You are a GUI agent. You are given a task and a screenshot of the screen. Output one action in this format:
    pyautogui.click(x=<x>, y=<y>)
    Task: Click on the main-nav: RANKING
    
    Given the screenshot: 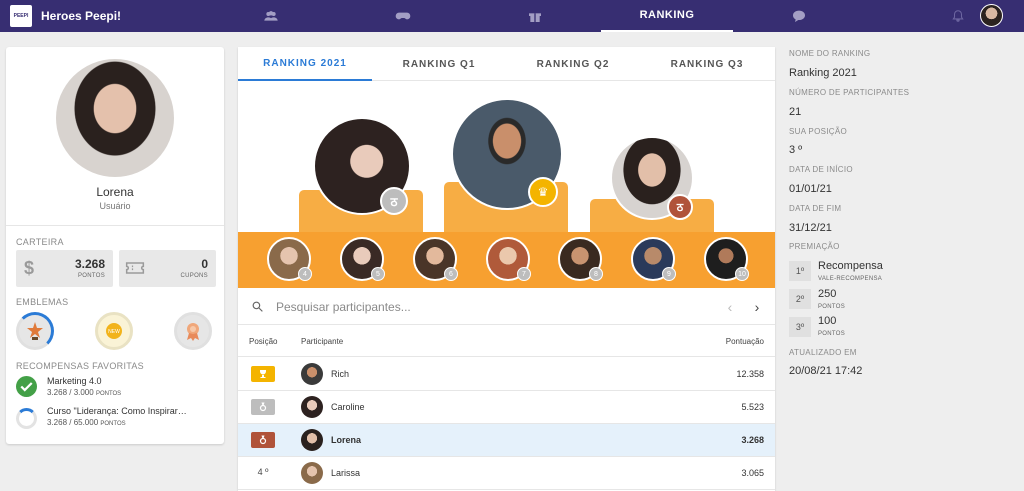 What is the action you would take?
    pyautogui.click(x=535, y=16)
    